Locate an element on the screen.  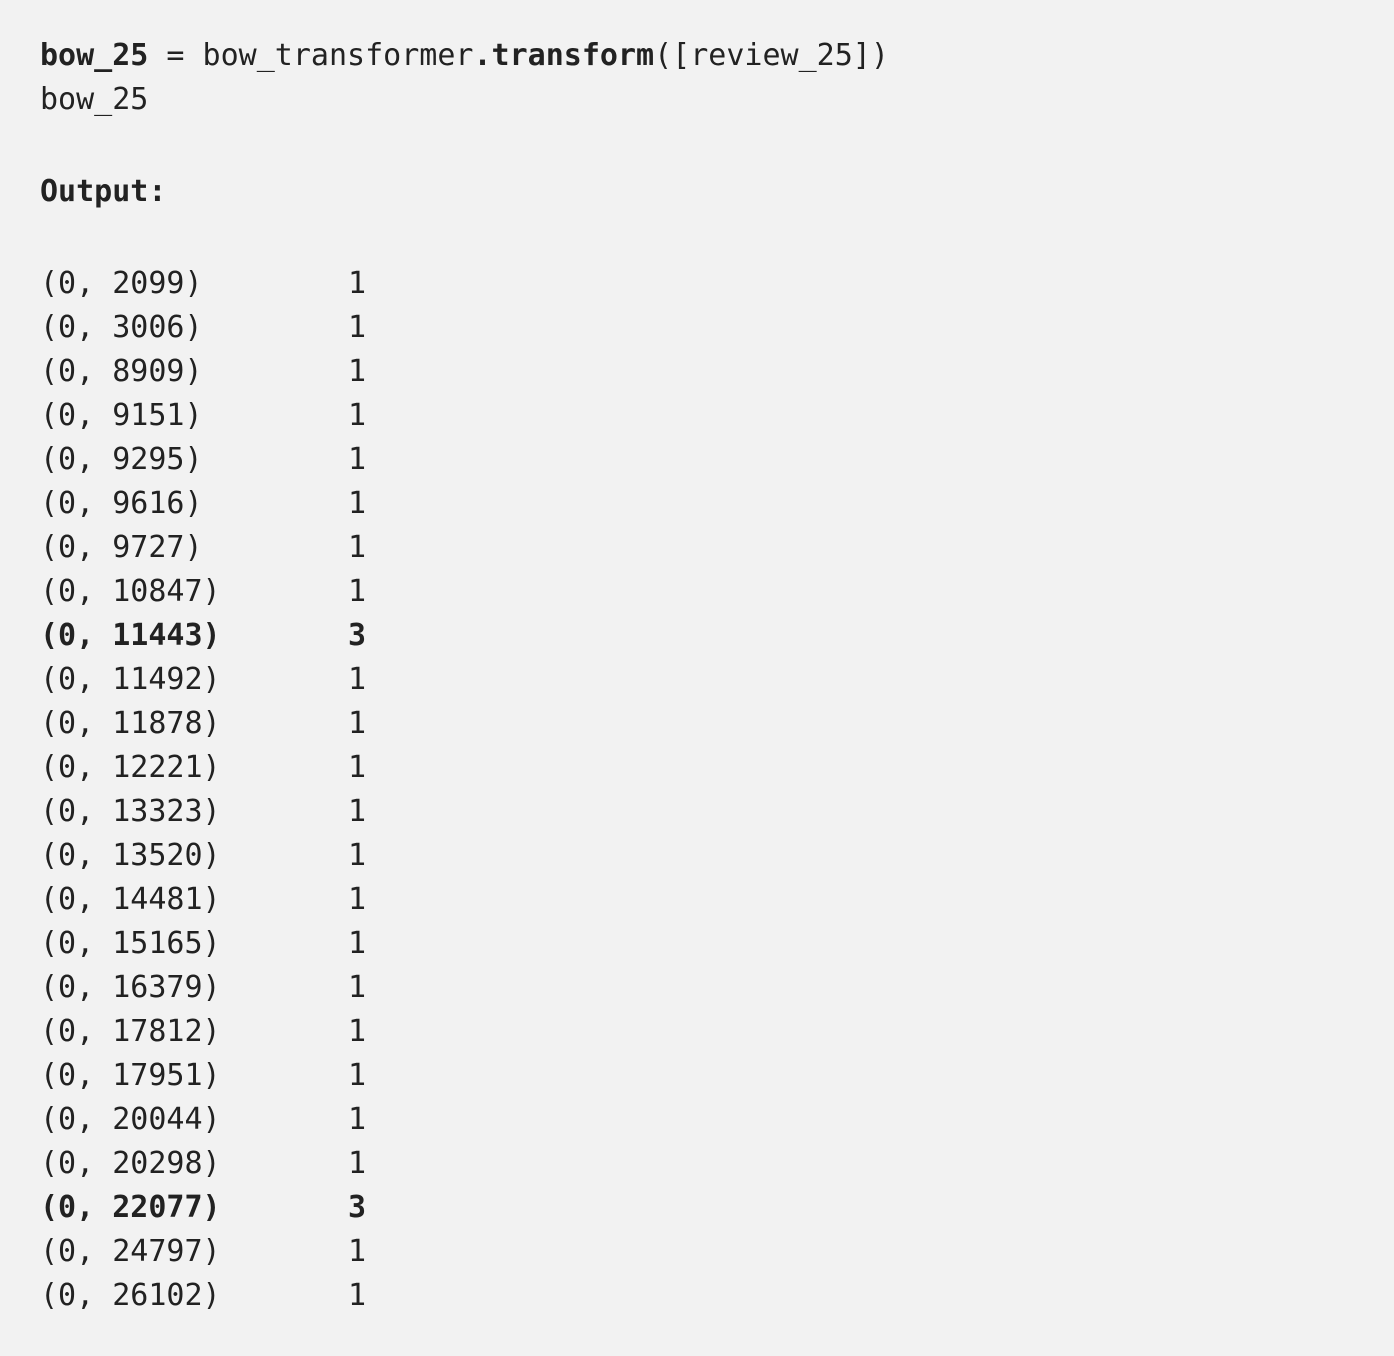
row-index: (0, 11878) is located at coordinates (130, 723).